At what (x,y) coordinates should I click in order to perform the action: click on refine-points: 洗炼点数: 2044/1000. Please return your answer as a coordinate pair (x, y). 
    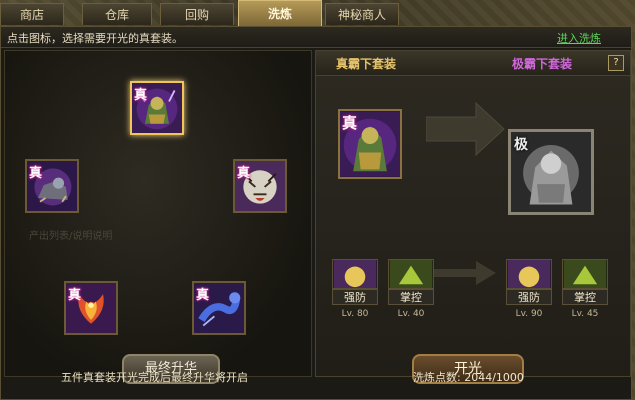
    Looking at the image, I should click on (468, 377).